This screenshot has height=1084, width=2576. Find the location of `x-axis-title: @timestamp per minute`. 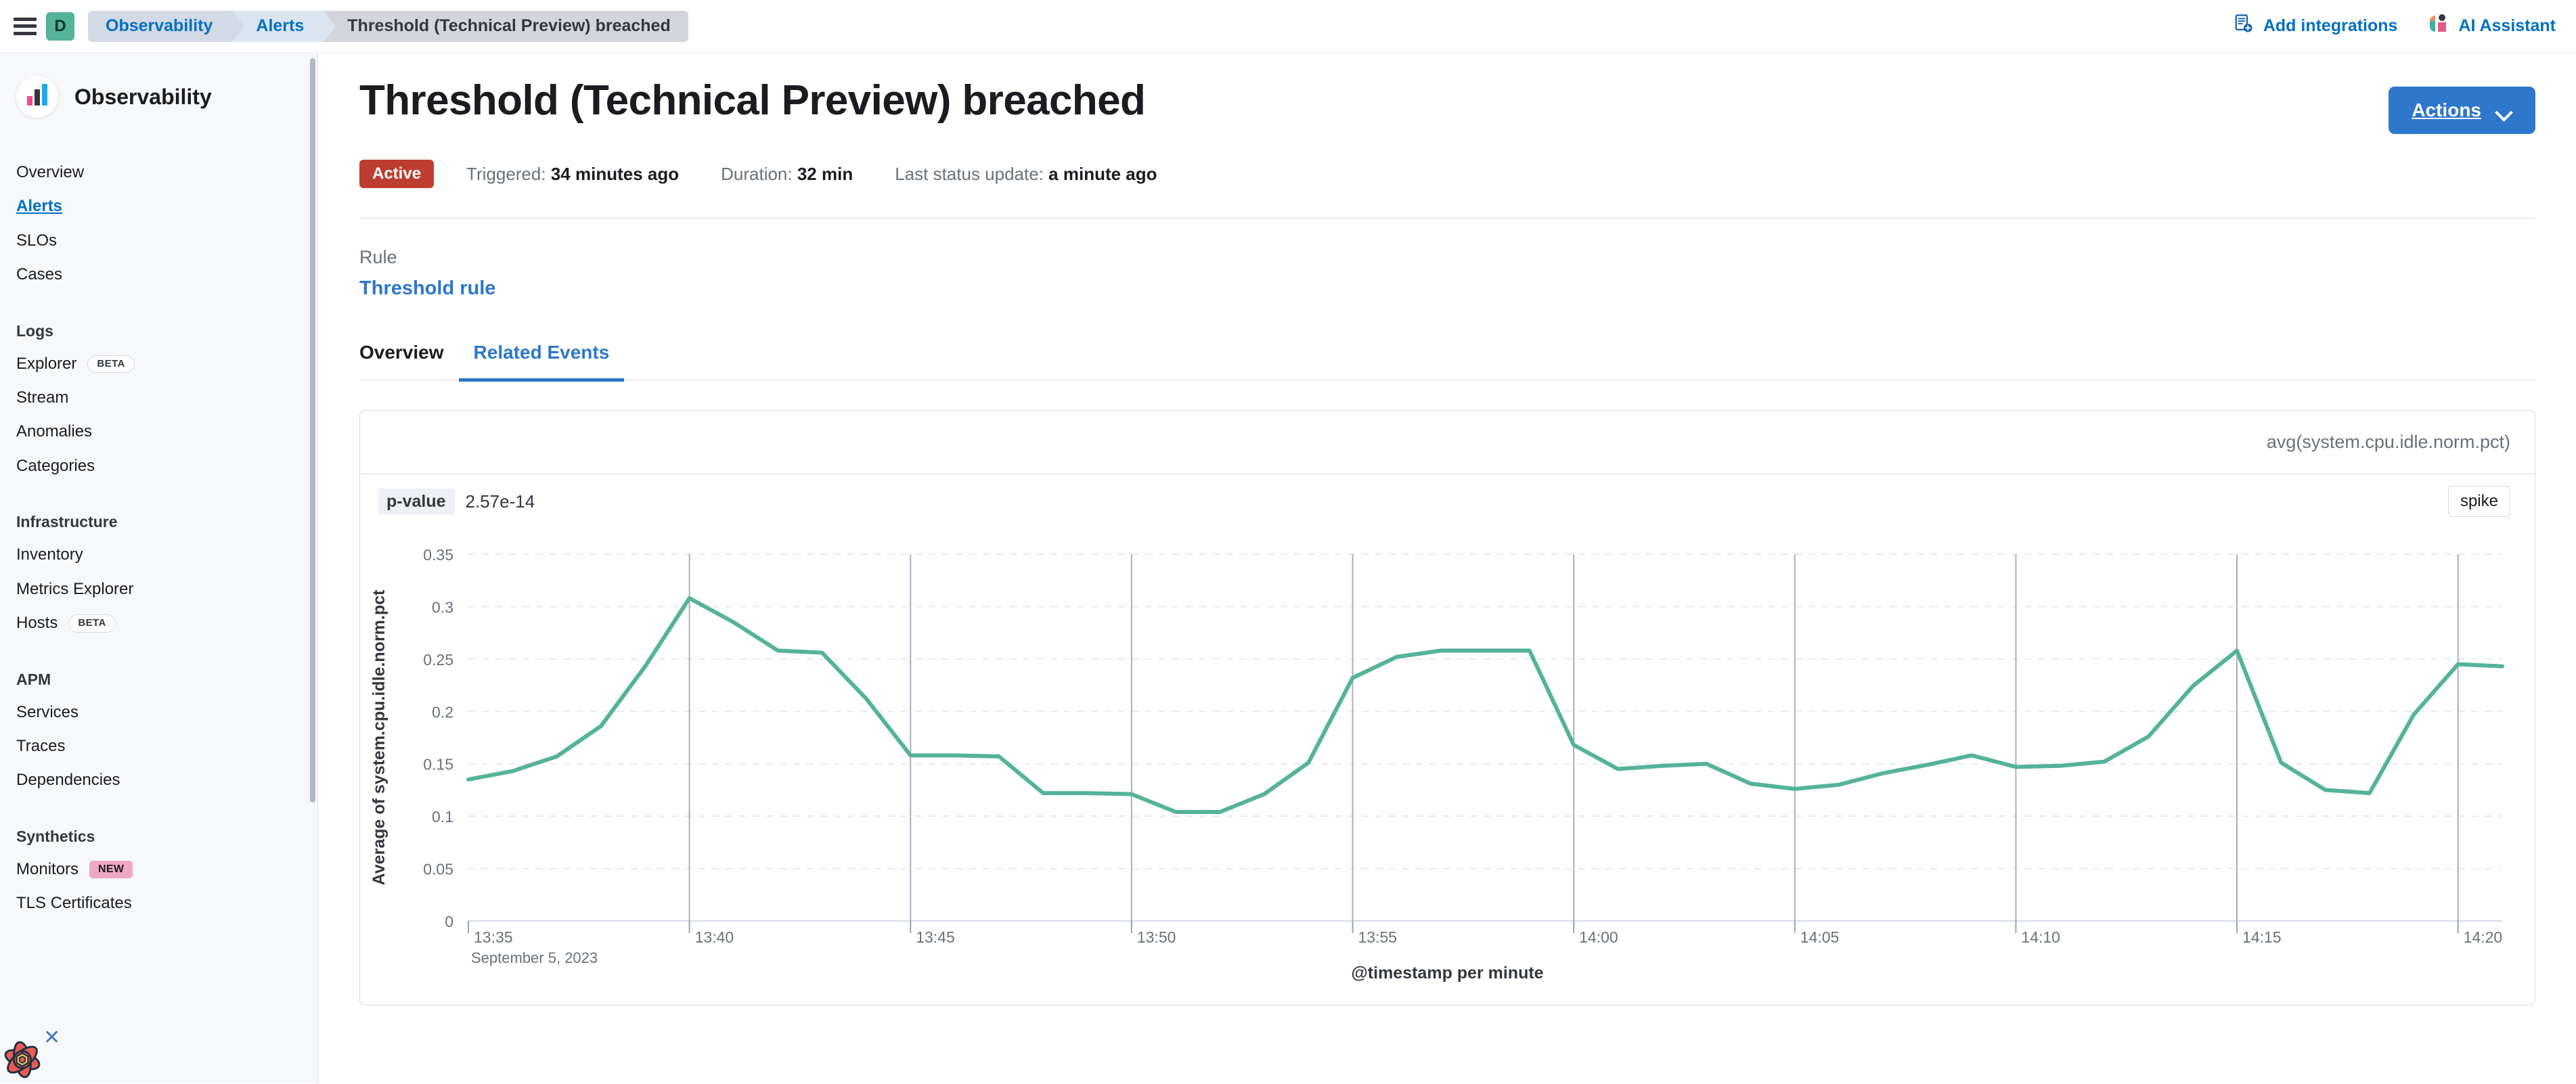

x-axis-title: @timestamp per minute is located at coordinates (1447, 973).